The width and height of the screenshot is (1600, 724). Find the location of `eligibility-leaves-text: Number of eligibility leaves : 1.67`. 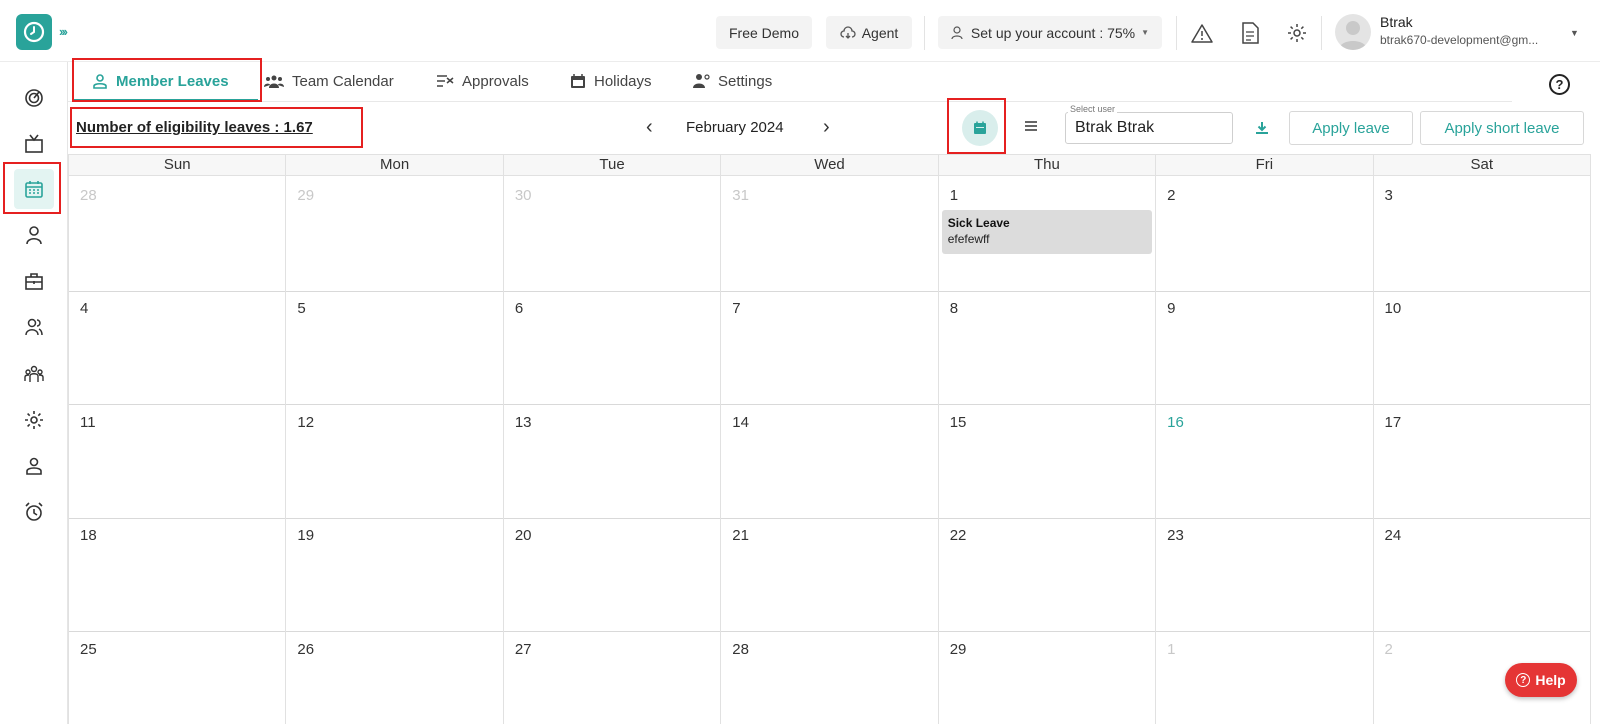

eligibility-leaves-text: Number of eligibility leaves : 1.67 is located at coordinates (194, 127).